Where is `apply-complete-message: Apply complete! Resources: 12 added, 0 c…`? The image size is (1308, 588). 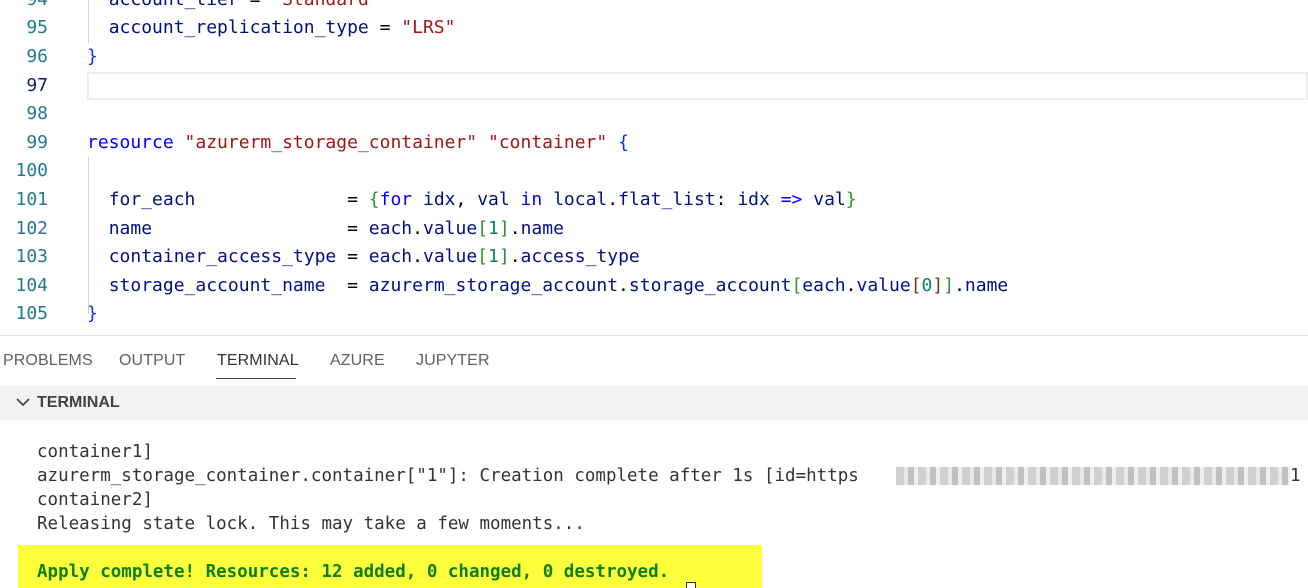 apply-complete-message: Apply complete! Resources: 12 added, 0 c… is located at coordinates (353, 572).